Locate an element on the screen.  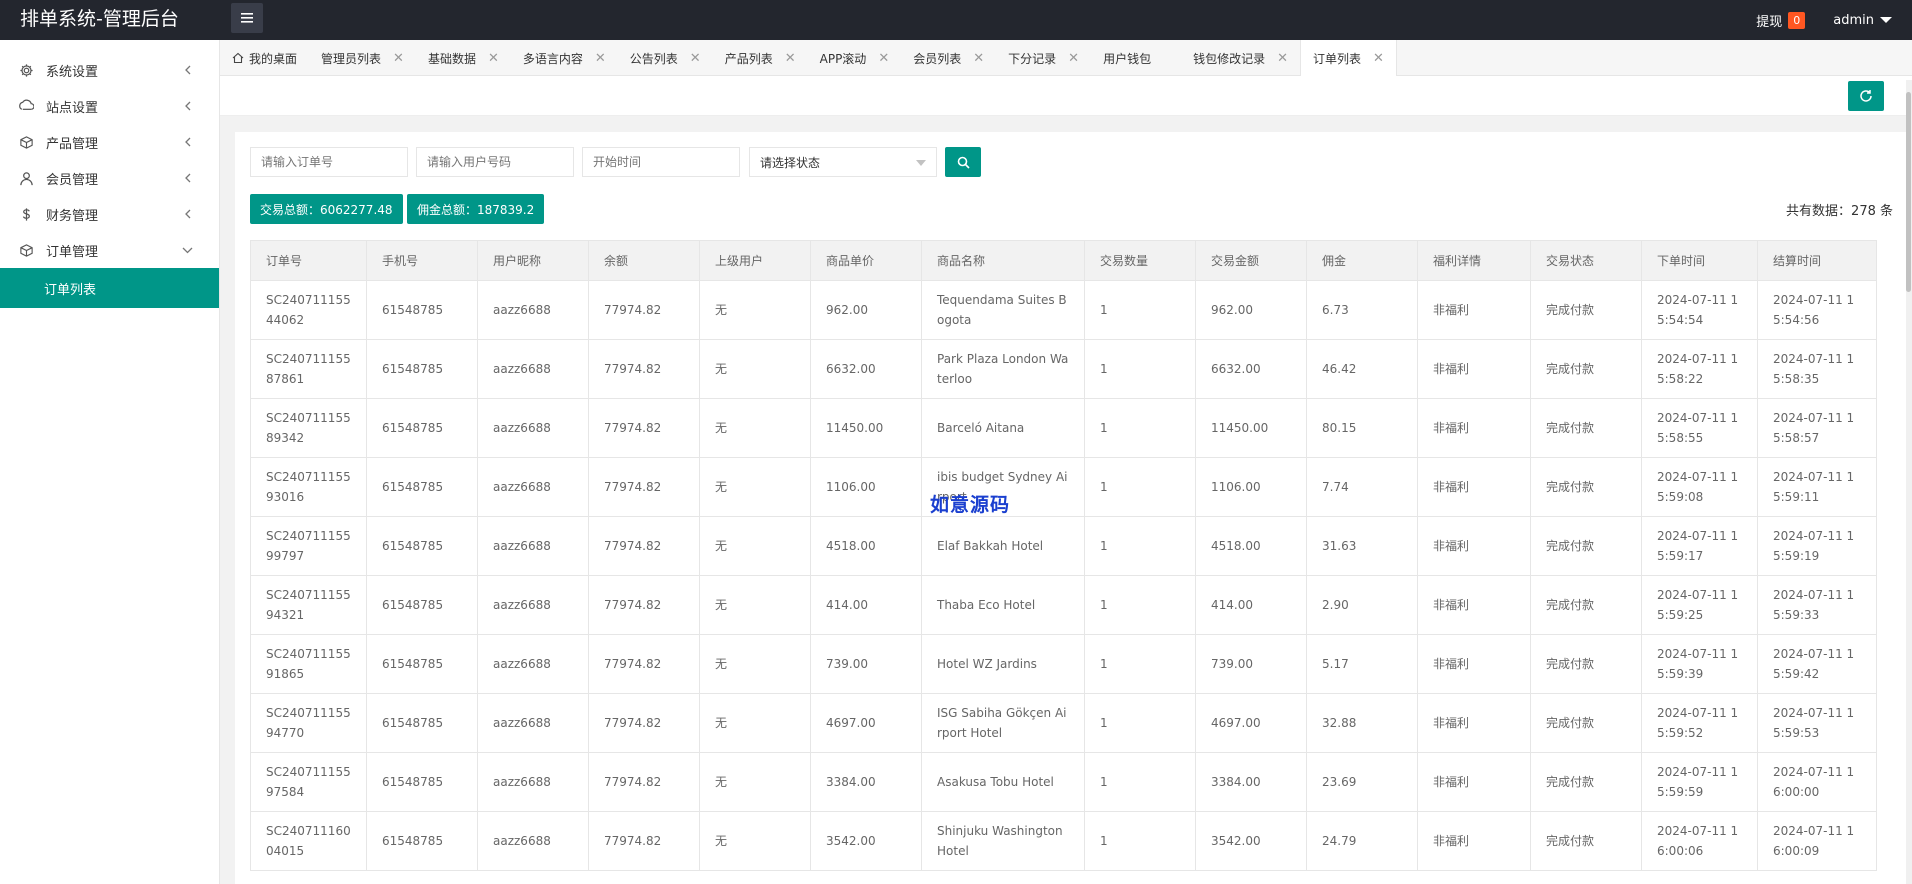
table-cell: Barceló Aitana is located at coordinates (1003, 428).